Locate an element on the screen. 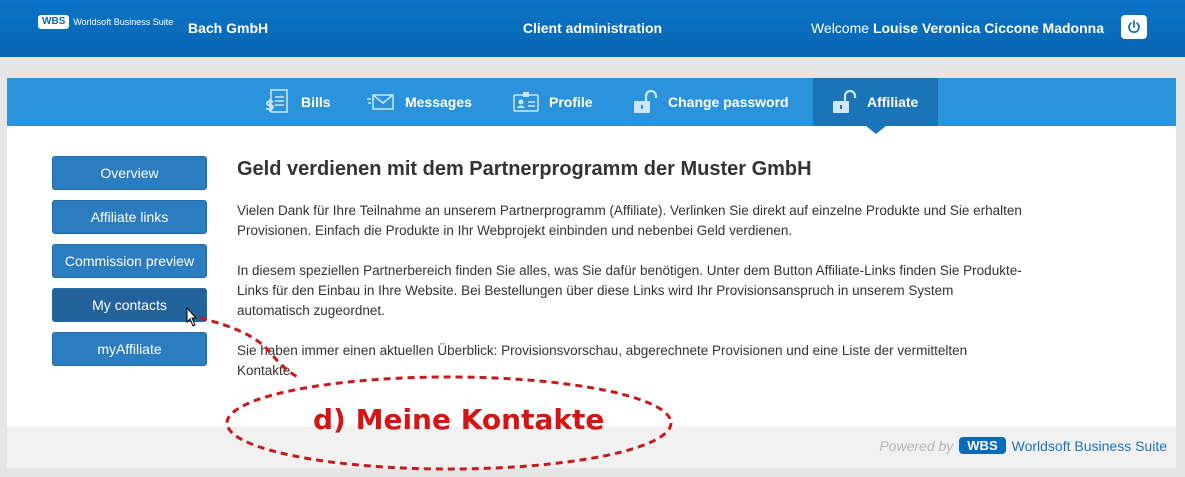 The height and width of the screenshot is (477, 1185). button-label: My contacts is located at coordinates (129, 305).